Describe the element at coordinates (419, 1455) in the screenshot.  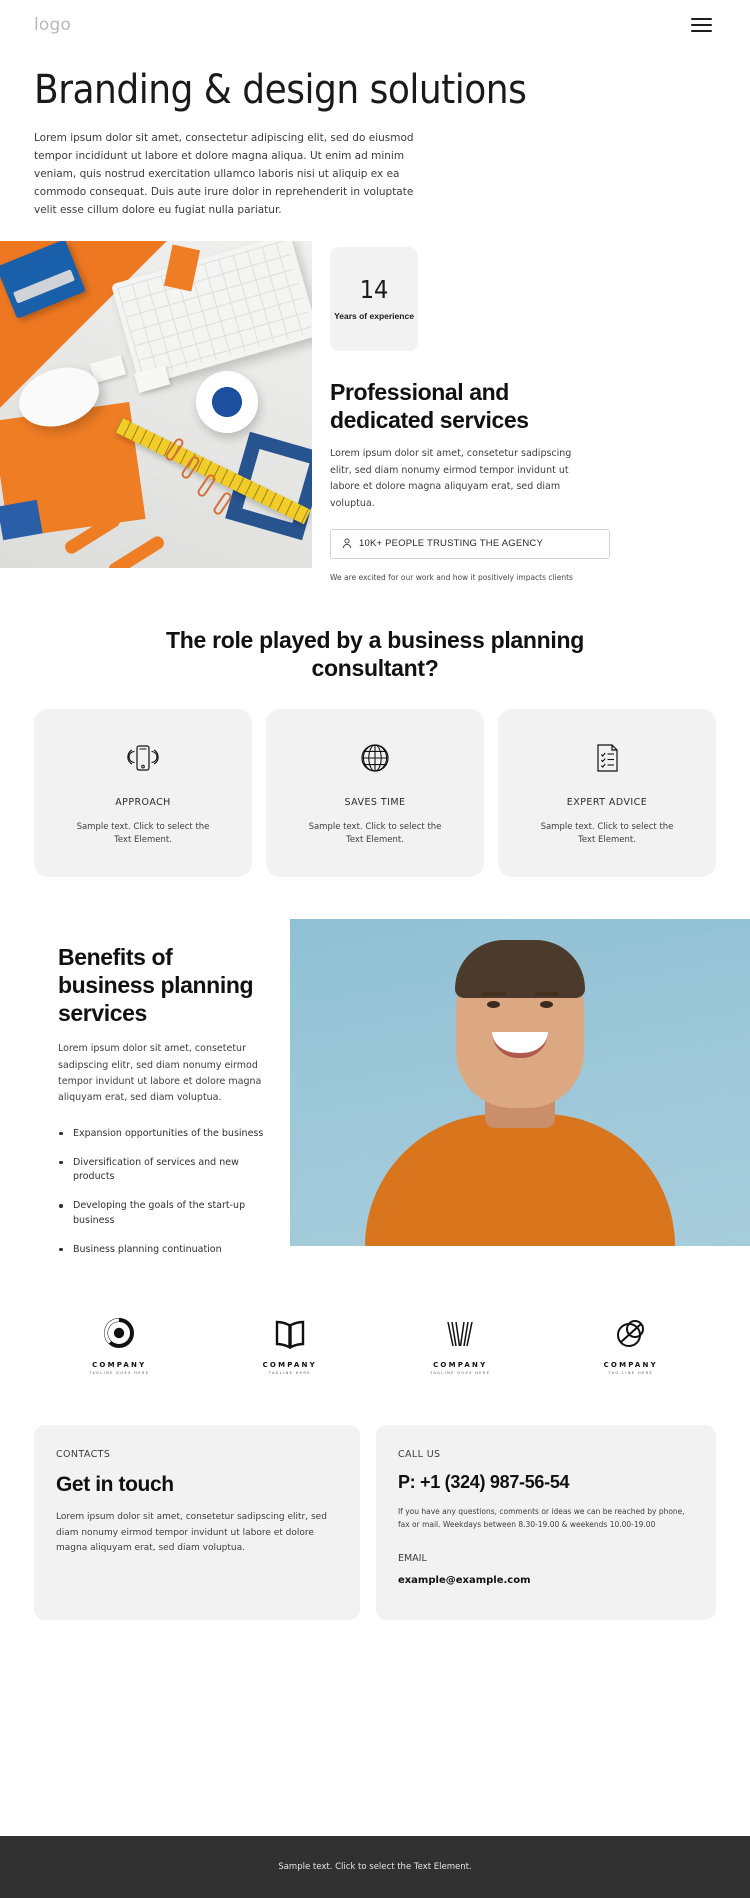
I see `call-us-label: CALL US` at that location.